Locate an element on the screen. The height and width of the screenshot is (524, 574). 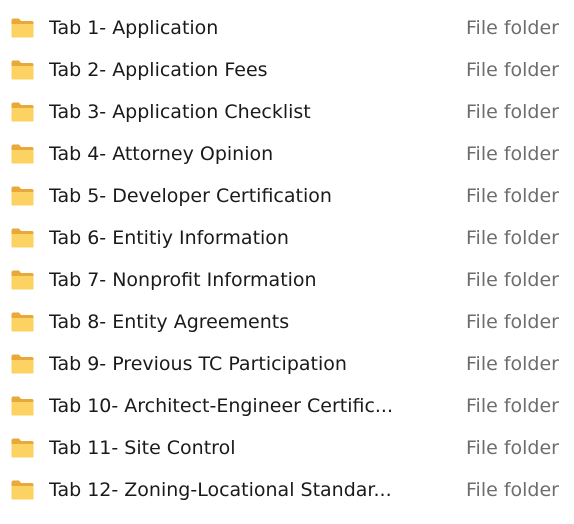
file-name: Tab 2- Application Fees is located at coordinates (158, 70).